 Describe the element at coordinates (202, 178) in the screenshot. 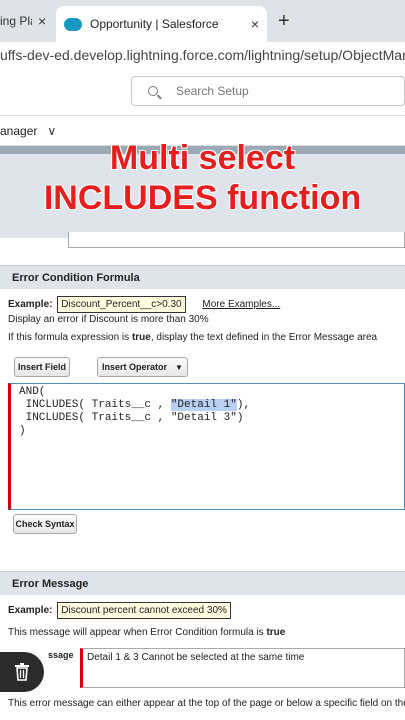

I see `video-overlay-title: Multi select INCLUDES function` at that location.